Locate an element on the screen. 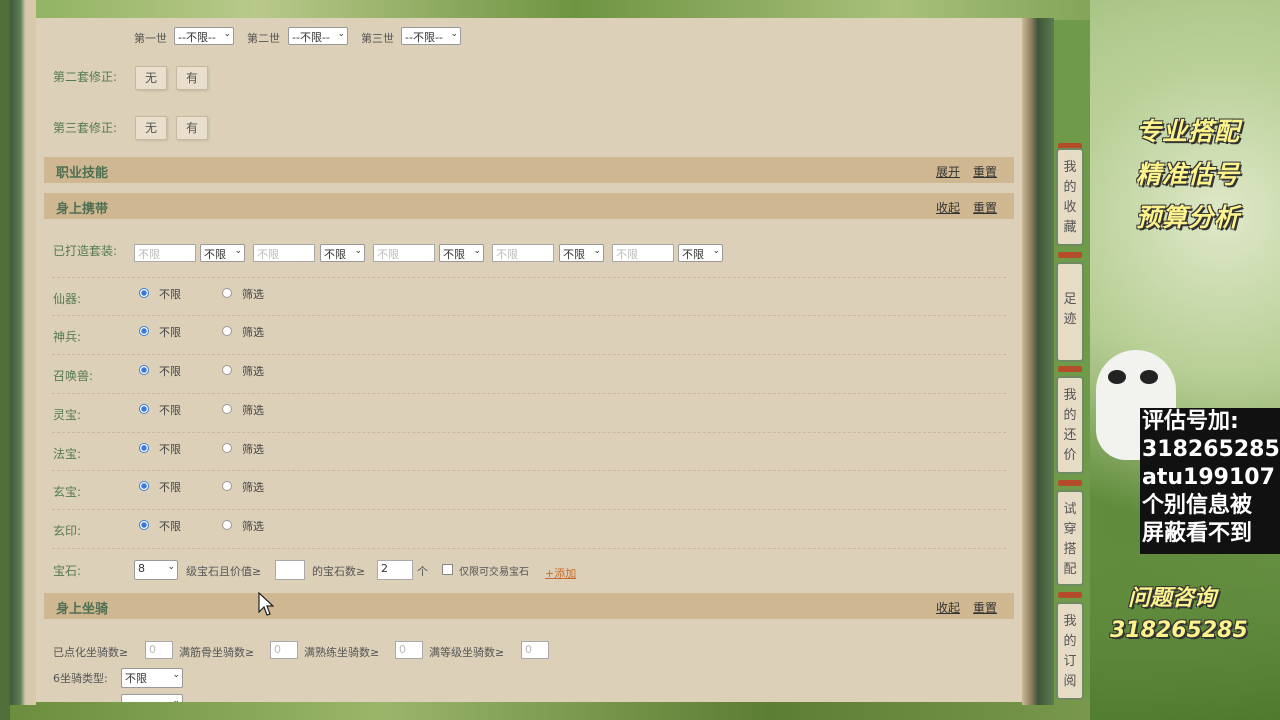 This screenshot has width=1280, height=720. skills-section-title: 职业技能 is located at coordinates (82, 173).